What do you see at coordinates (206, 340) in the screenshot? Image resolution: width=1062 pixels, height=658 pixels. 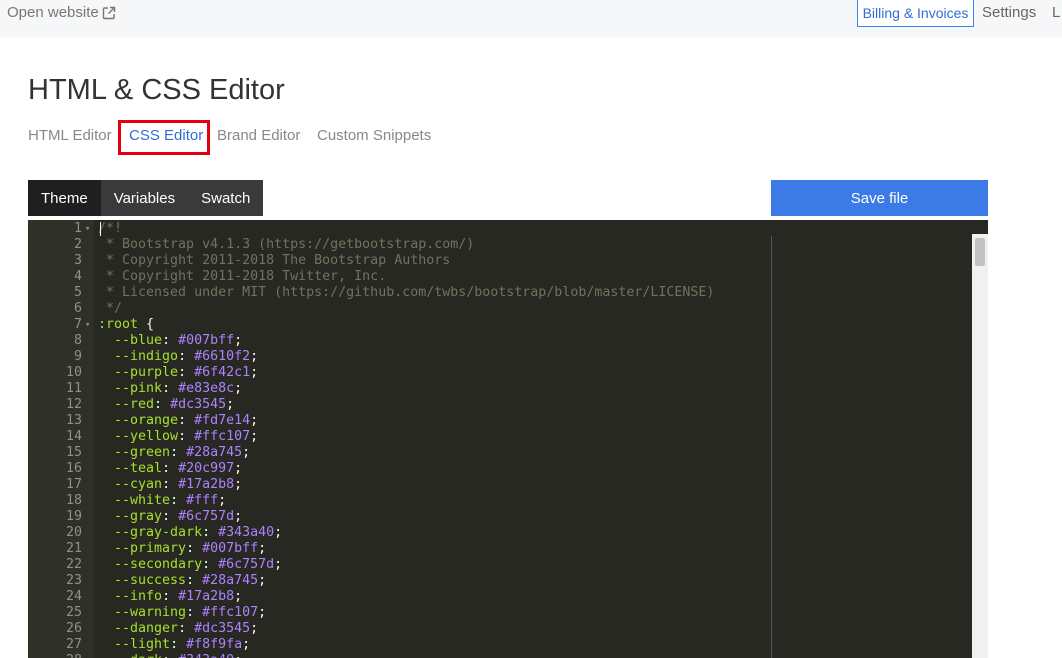 I see `code-token: #007bff` at bounding box center [206, 340].